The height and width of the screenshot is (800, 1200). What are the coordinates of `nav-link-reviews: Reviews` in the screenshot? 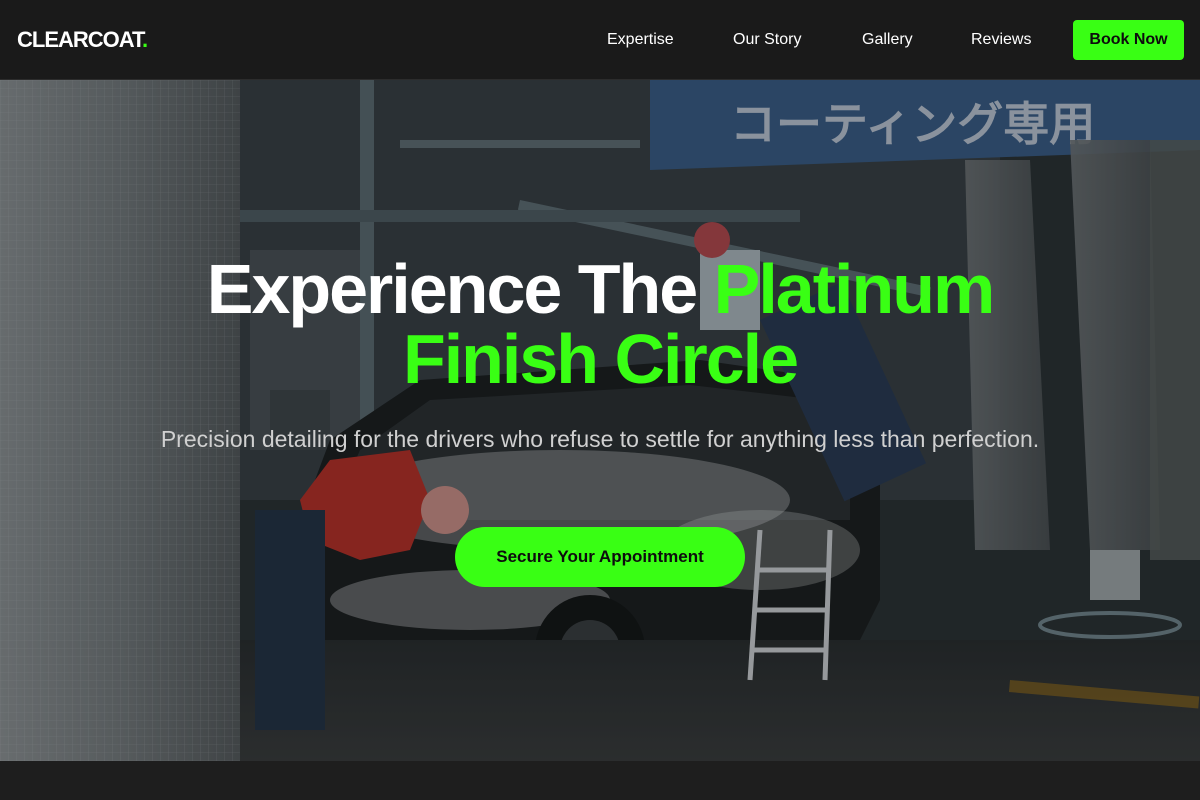 It's located at (1001, 40).